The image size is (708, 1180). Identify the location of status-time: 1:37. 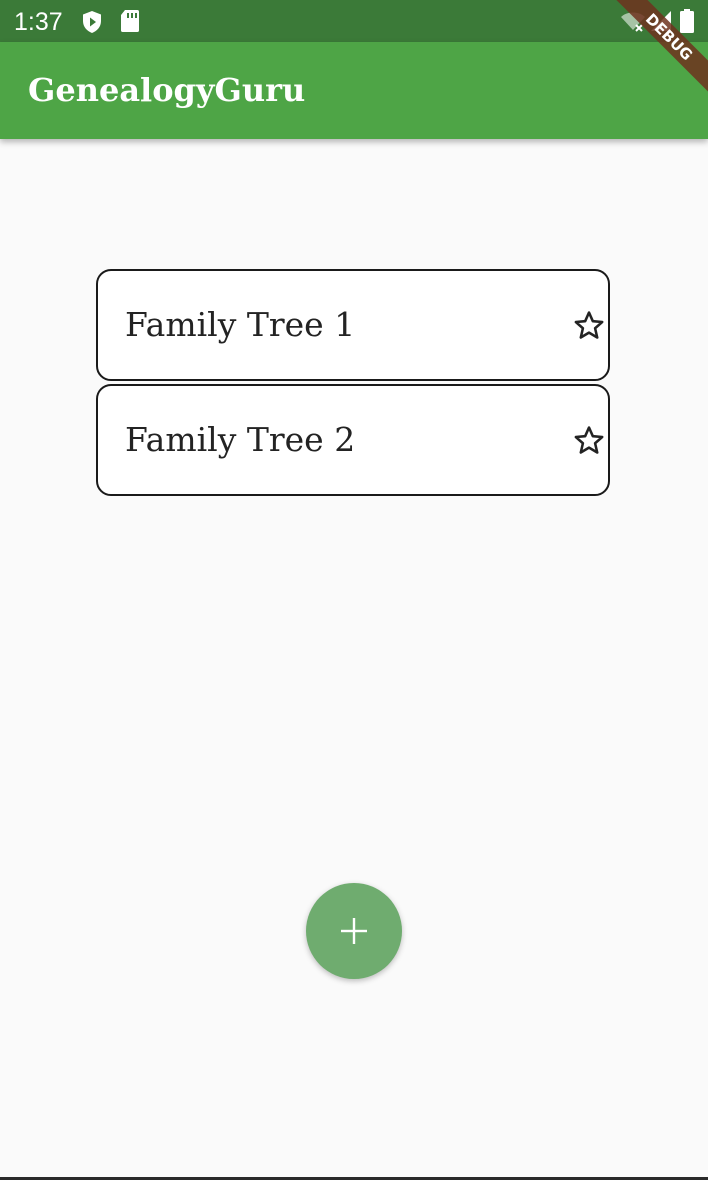
(38, 22).